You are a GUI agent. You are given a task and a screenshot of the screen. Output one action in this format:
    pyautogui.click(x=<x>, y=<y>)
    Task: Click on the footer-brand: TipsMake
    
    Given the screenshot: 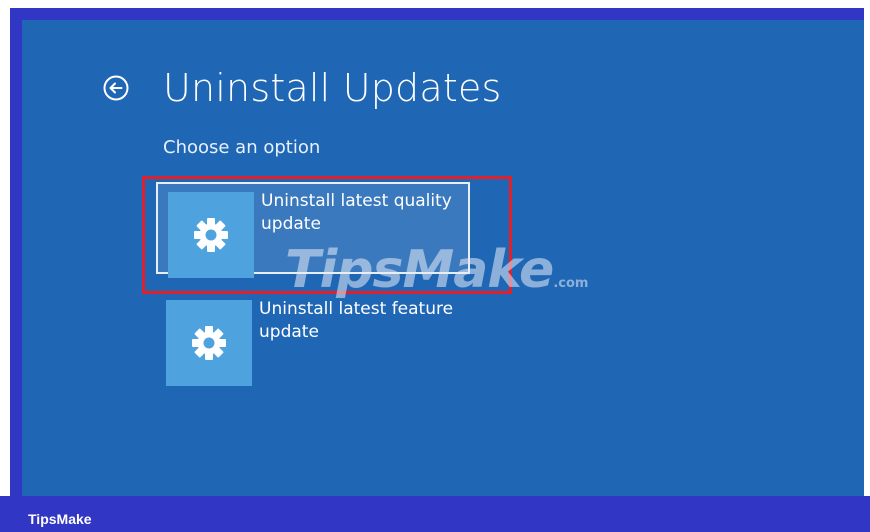 What is the action you would take?
    pyautogui.click(x=60, y=519)
    